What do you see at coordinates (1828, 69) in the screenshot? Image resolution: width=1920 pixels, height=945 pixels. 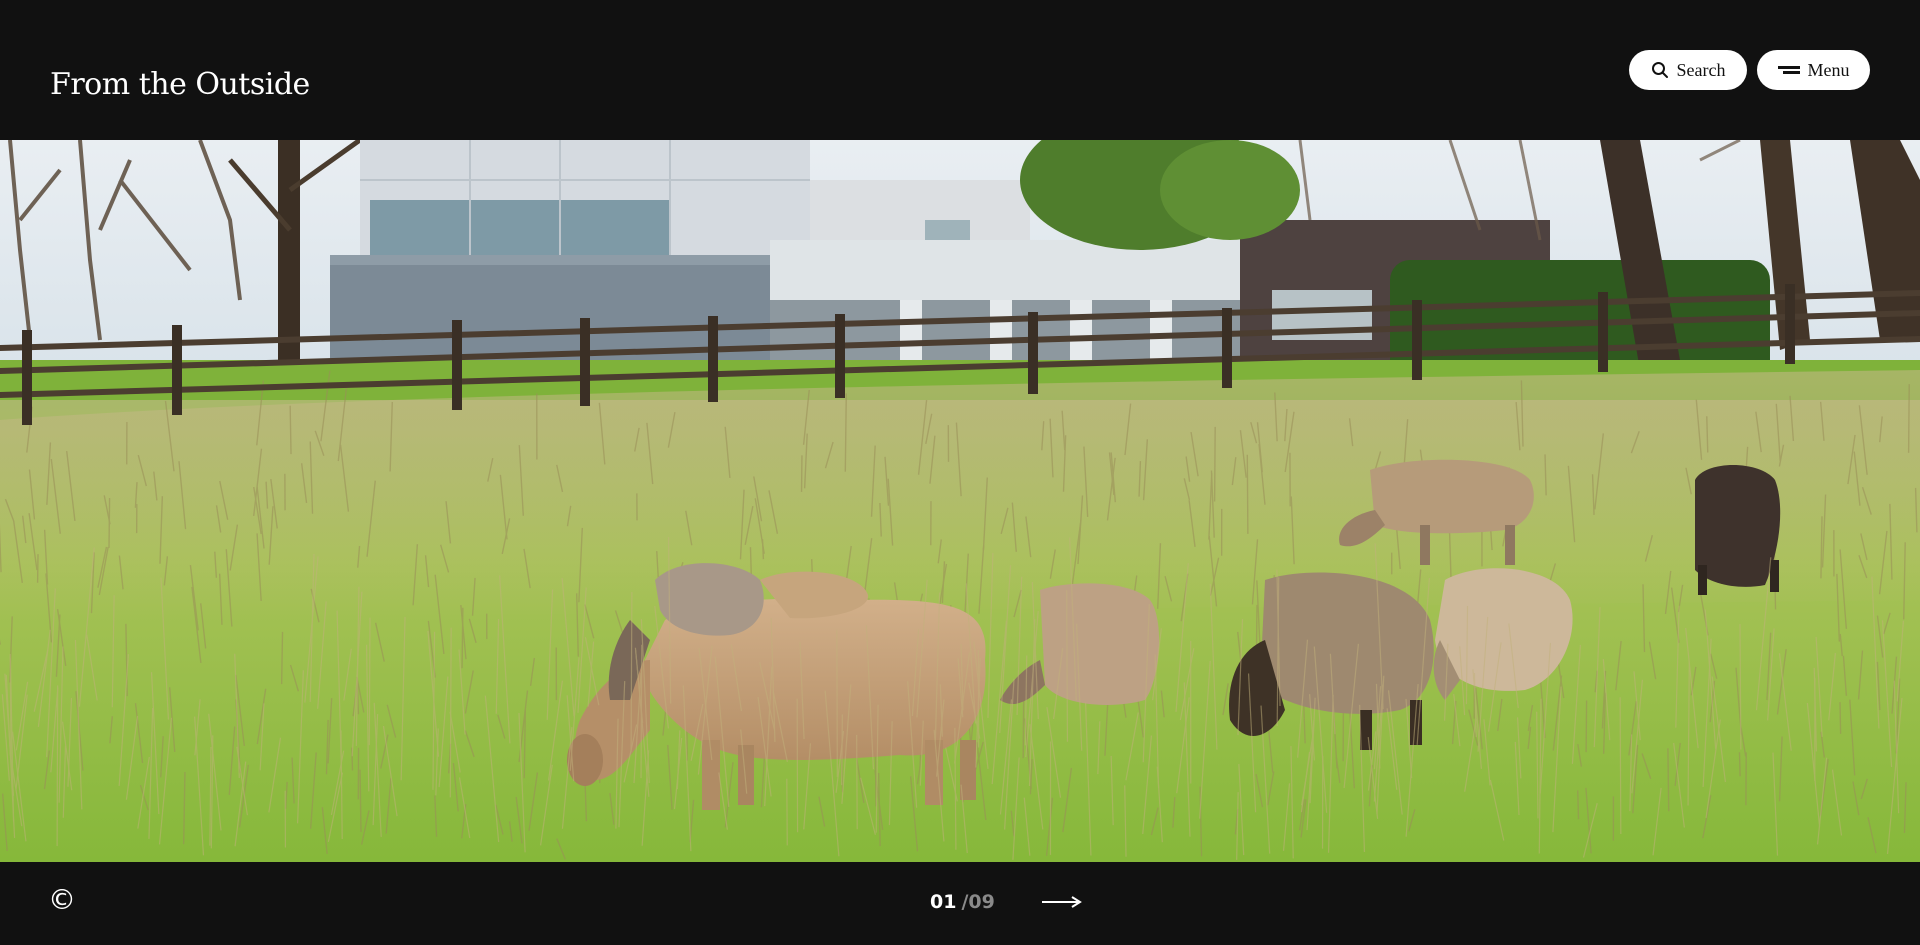 I see `menu-label: Menu` at bounding box center [1828, 69].